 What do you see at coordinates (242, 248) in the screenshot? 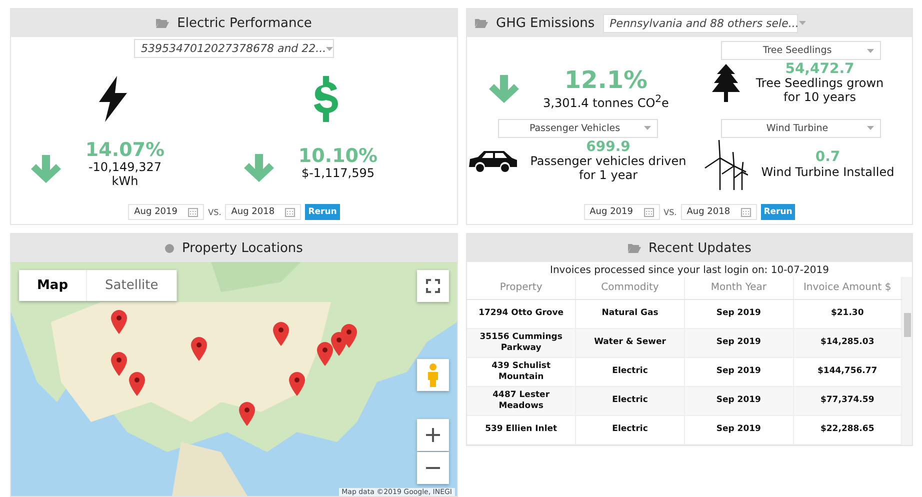
I see `panel-title: Property Locations` at bounding box center [242, 248].